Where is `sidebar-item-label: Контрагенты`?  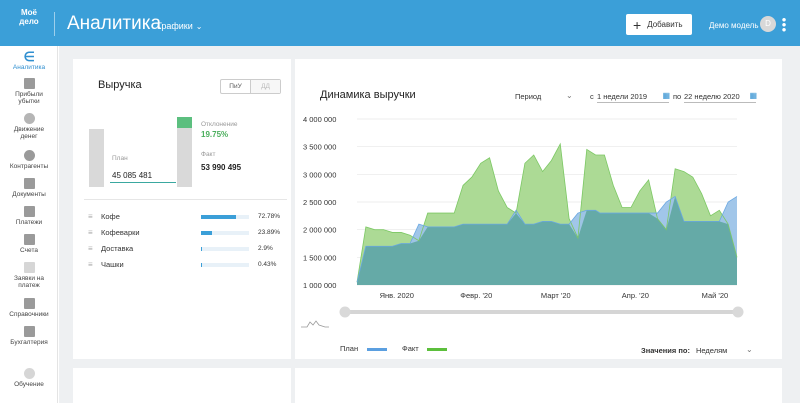
sidebar-item-label: Контрагенты is located at coordinates (29, 166).